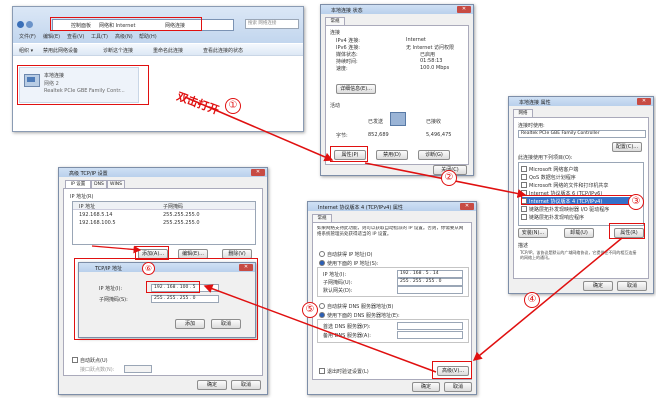 The image size is (656, 398). What do you see at coordinates (233, 106) in the screenshot?
I see `step-1-marker: ①` at bounding box center [233, 106].